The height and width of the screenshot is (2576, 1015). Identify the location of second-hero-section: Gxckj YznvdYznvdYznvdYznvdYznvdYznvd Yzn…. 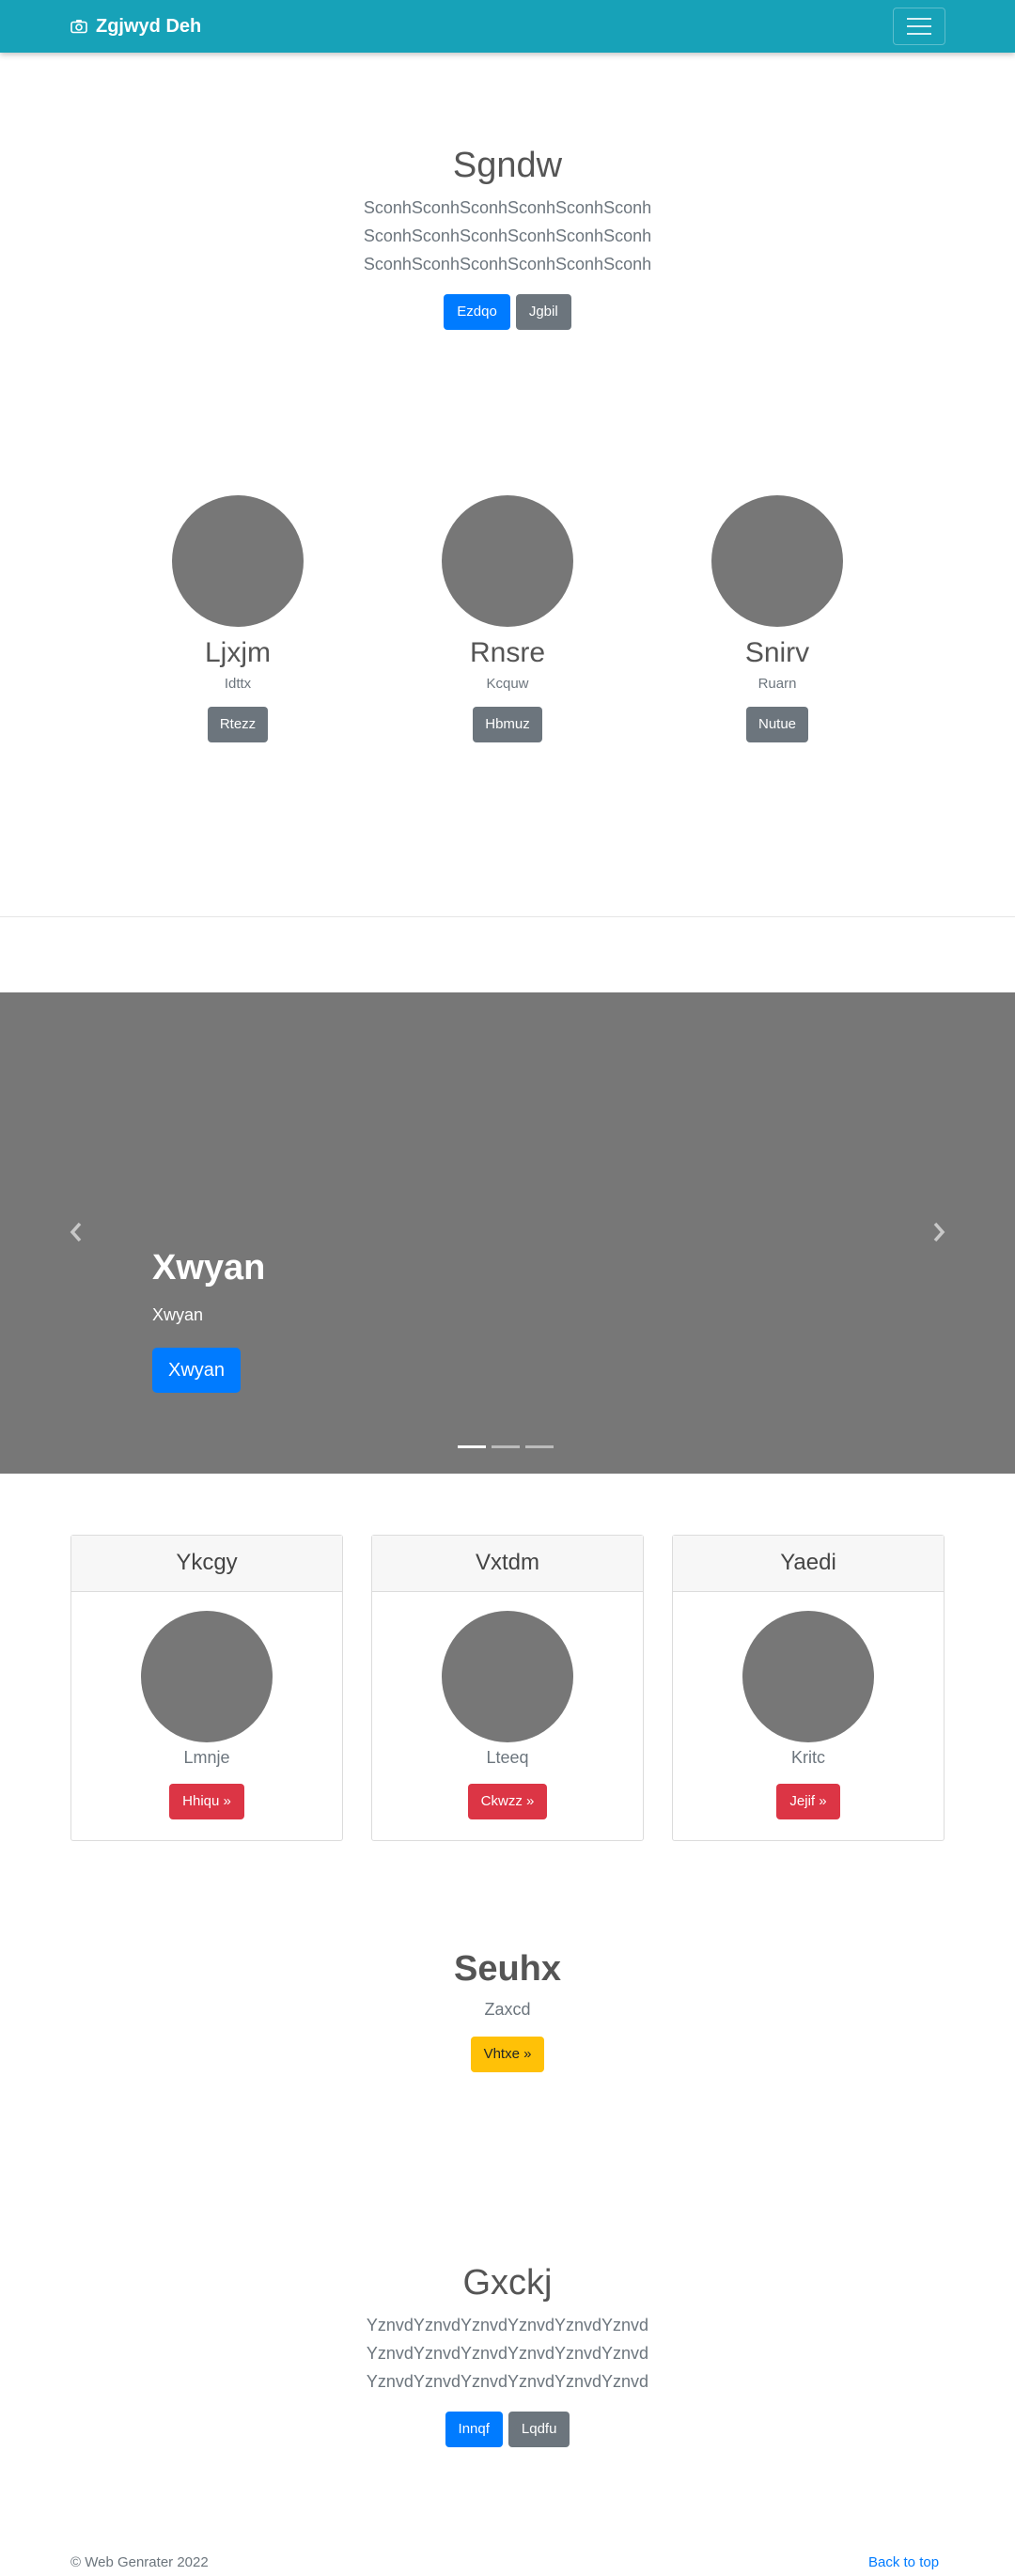
(507, 2355).